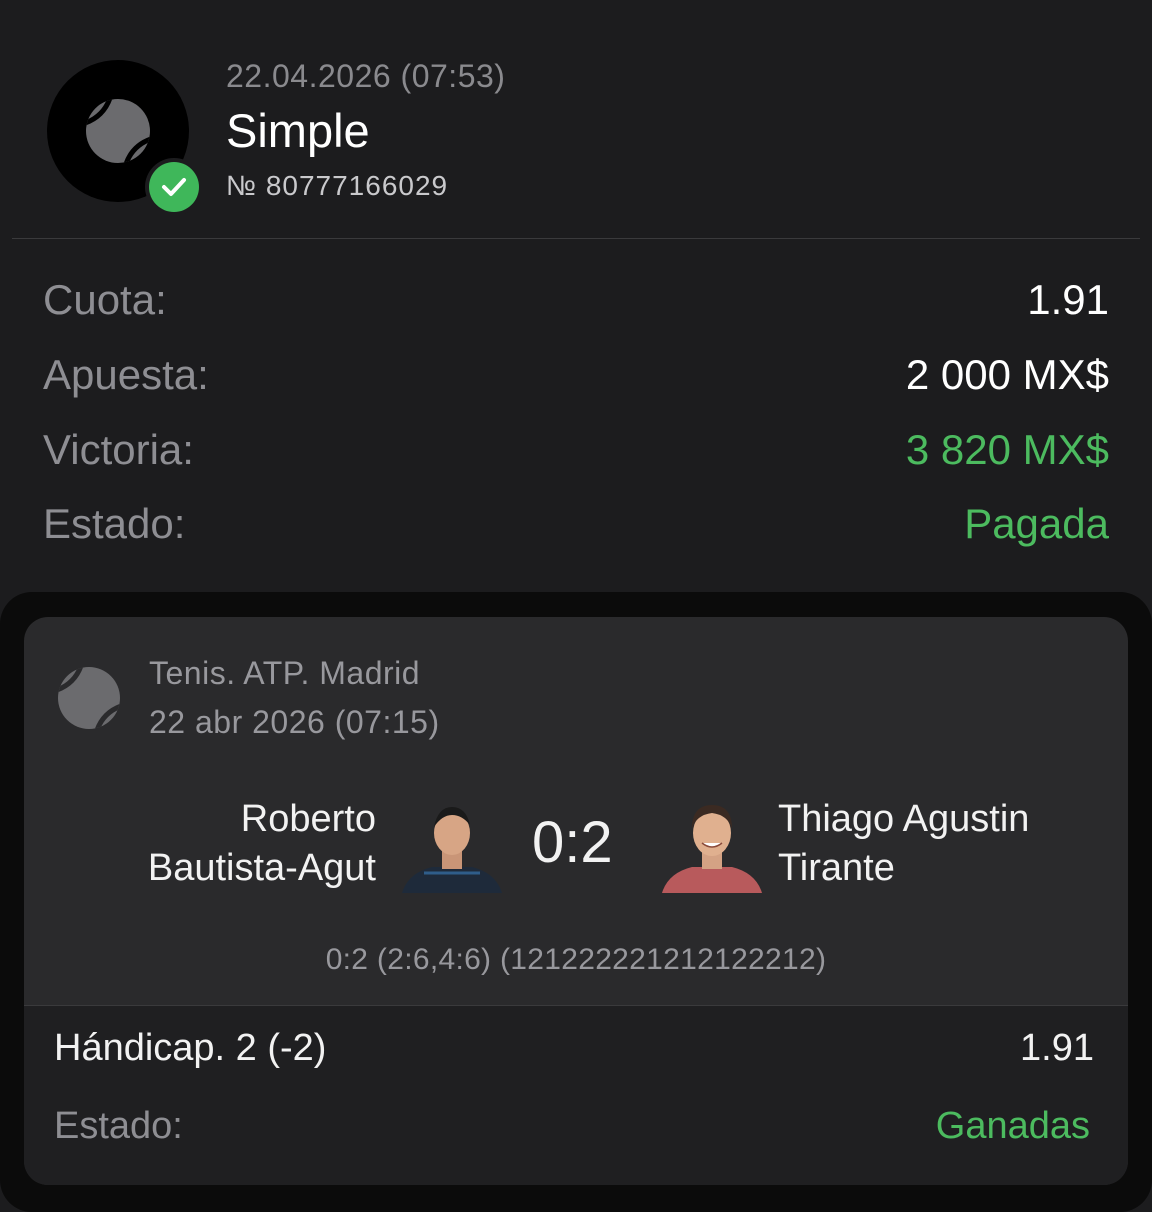  Describe the element at coordinates (576, 959) in the screenshot. I see `set-scores: 0:2 (2:6,4:6) (121222221212122212)` at that location.